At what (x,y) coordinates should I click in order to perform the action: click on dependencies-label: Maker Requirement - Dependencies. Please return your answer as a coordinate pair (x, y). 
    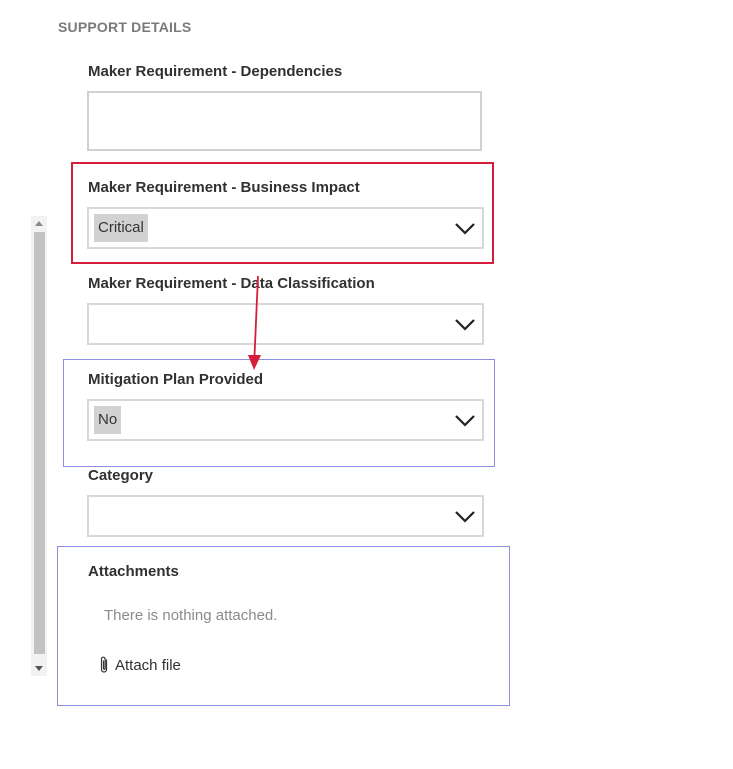
    Looking at the image, I should click on (215, 71).